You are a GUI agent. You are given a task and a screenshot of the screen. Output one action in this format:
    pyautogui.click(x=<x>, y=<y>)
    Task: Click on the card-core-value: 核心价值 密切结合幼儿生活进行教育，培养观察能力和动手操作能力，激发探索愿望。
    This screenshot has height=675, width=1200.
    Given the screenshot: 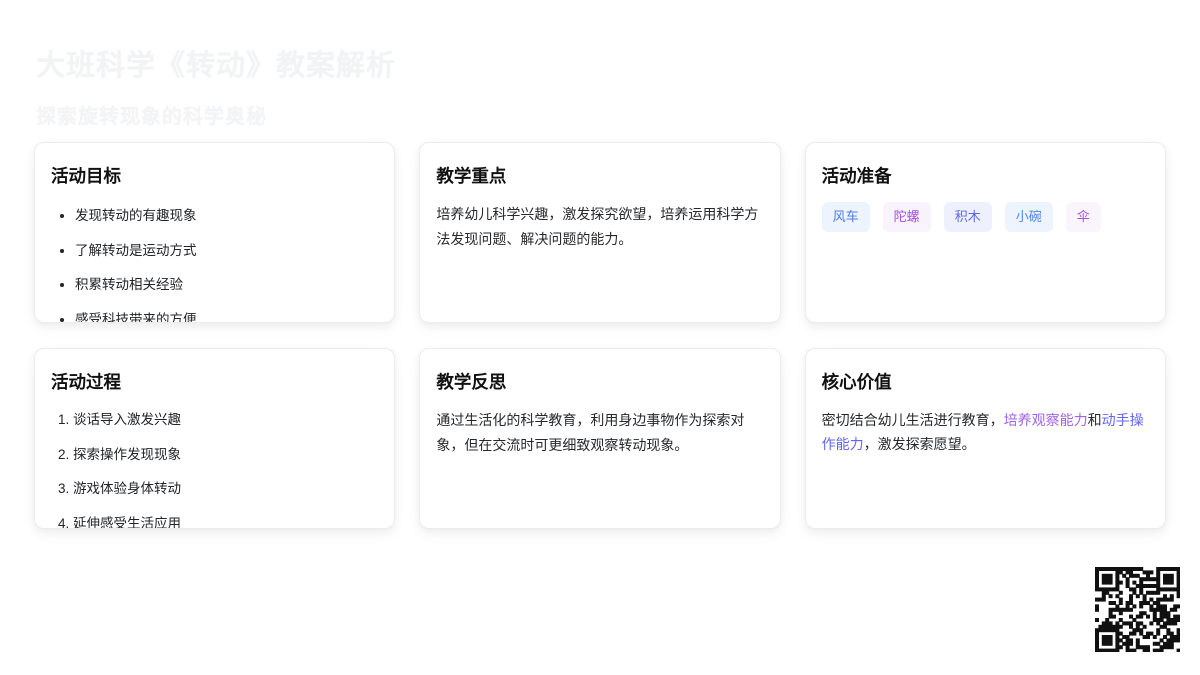 What is the action you would take?
    pyautogui.click(x=985, y=438)
    